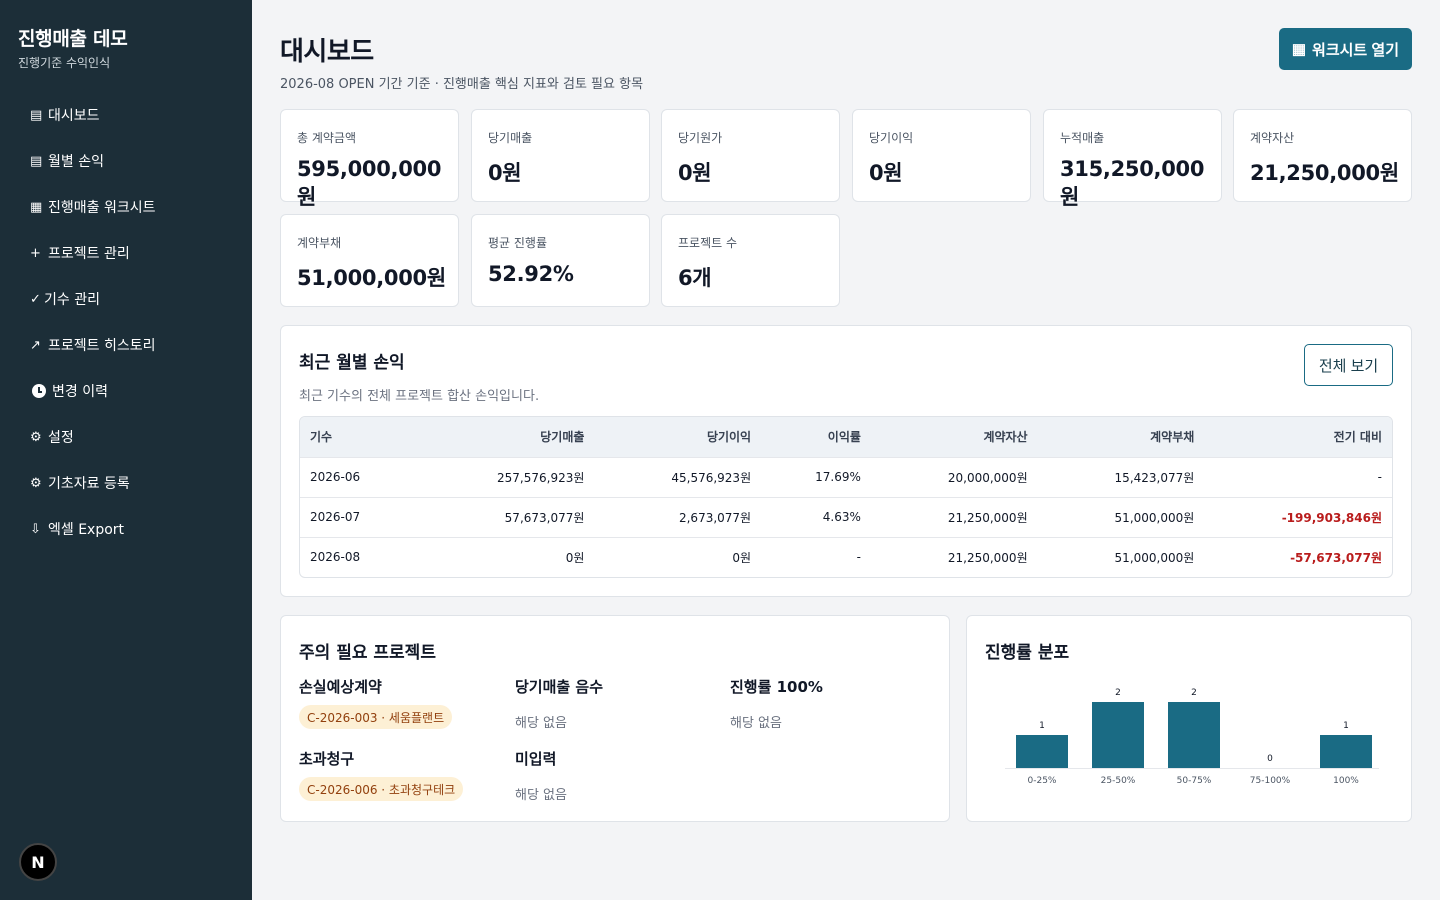 This screenshot has width=1440, height=900. What do you see at coordinates (369, 183) in the screenshot?
I see `kpi-value: 595,000,000원` at bounding box center [369, 183].